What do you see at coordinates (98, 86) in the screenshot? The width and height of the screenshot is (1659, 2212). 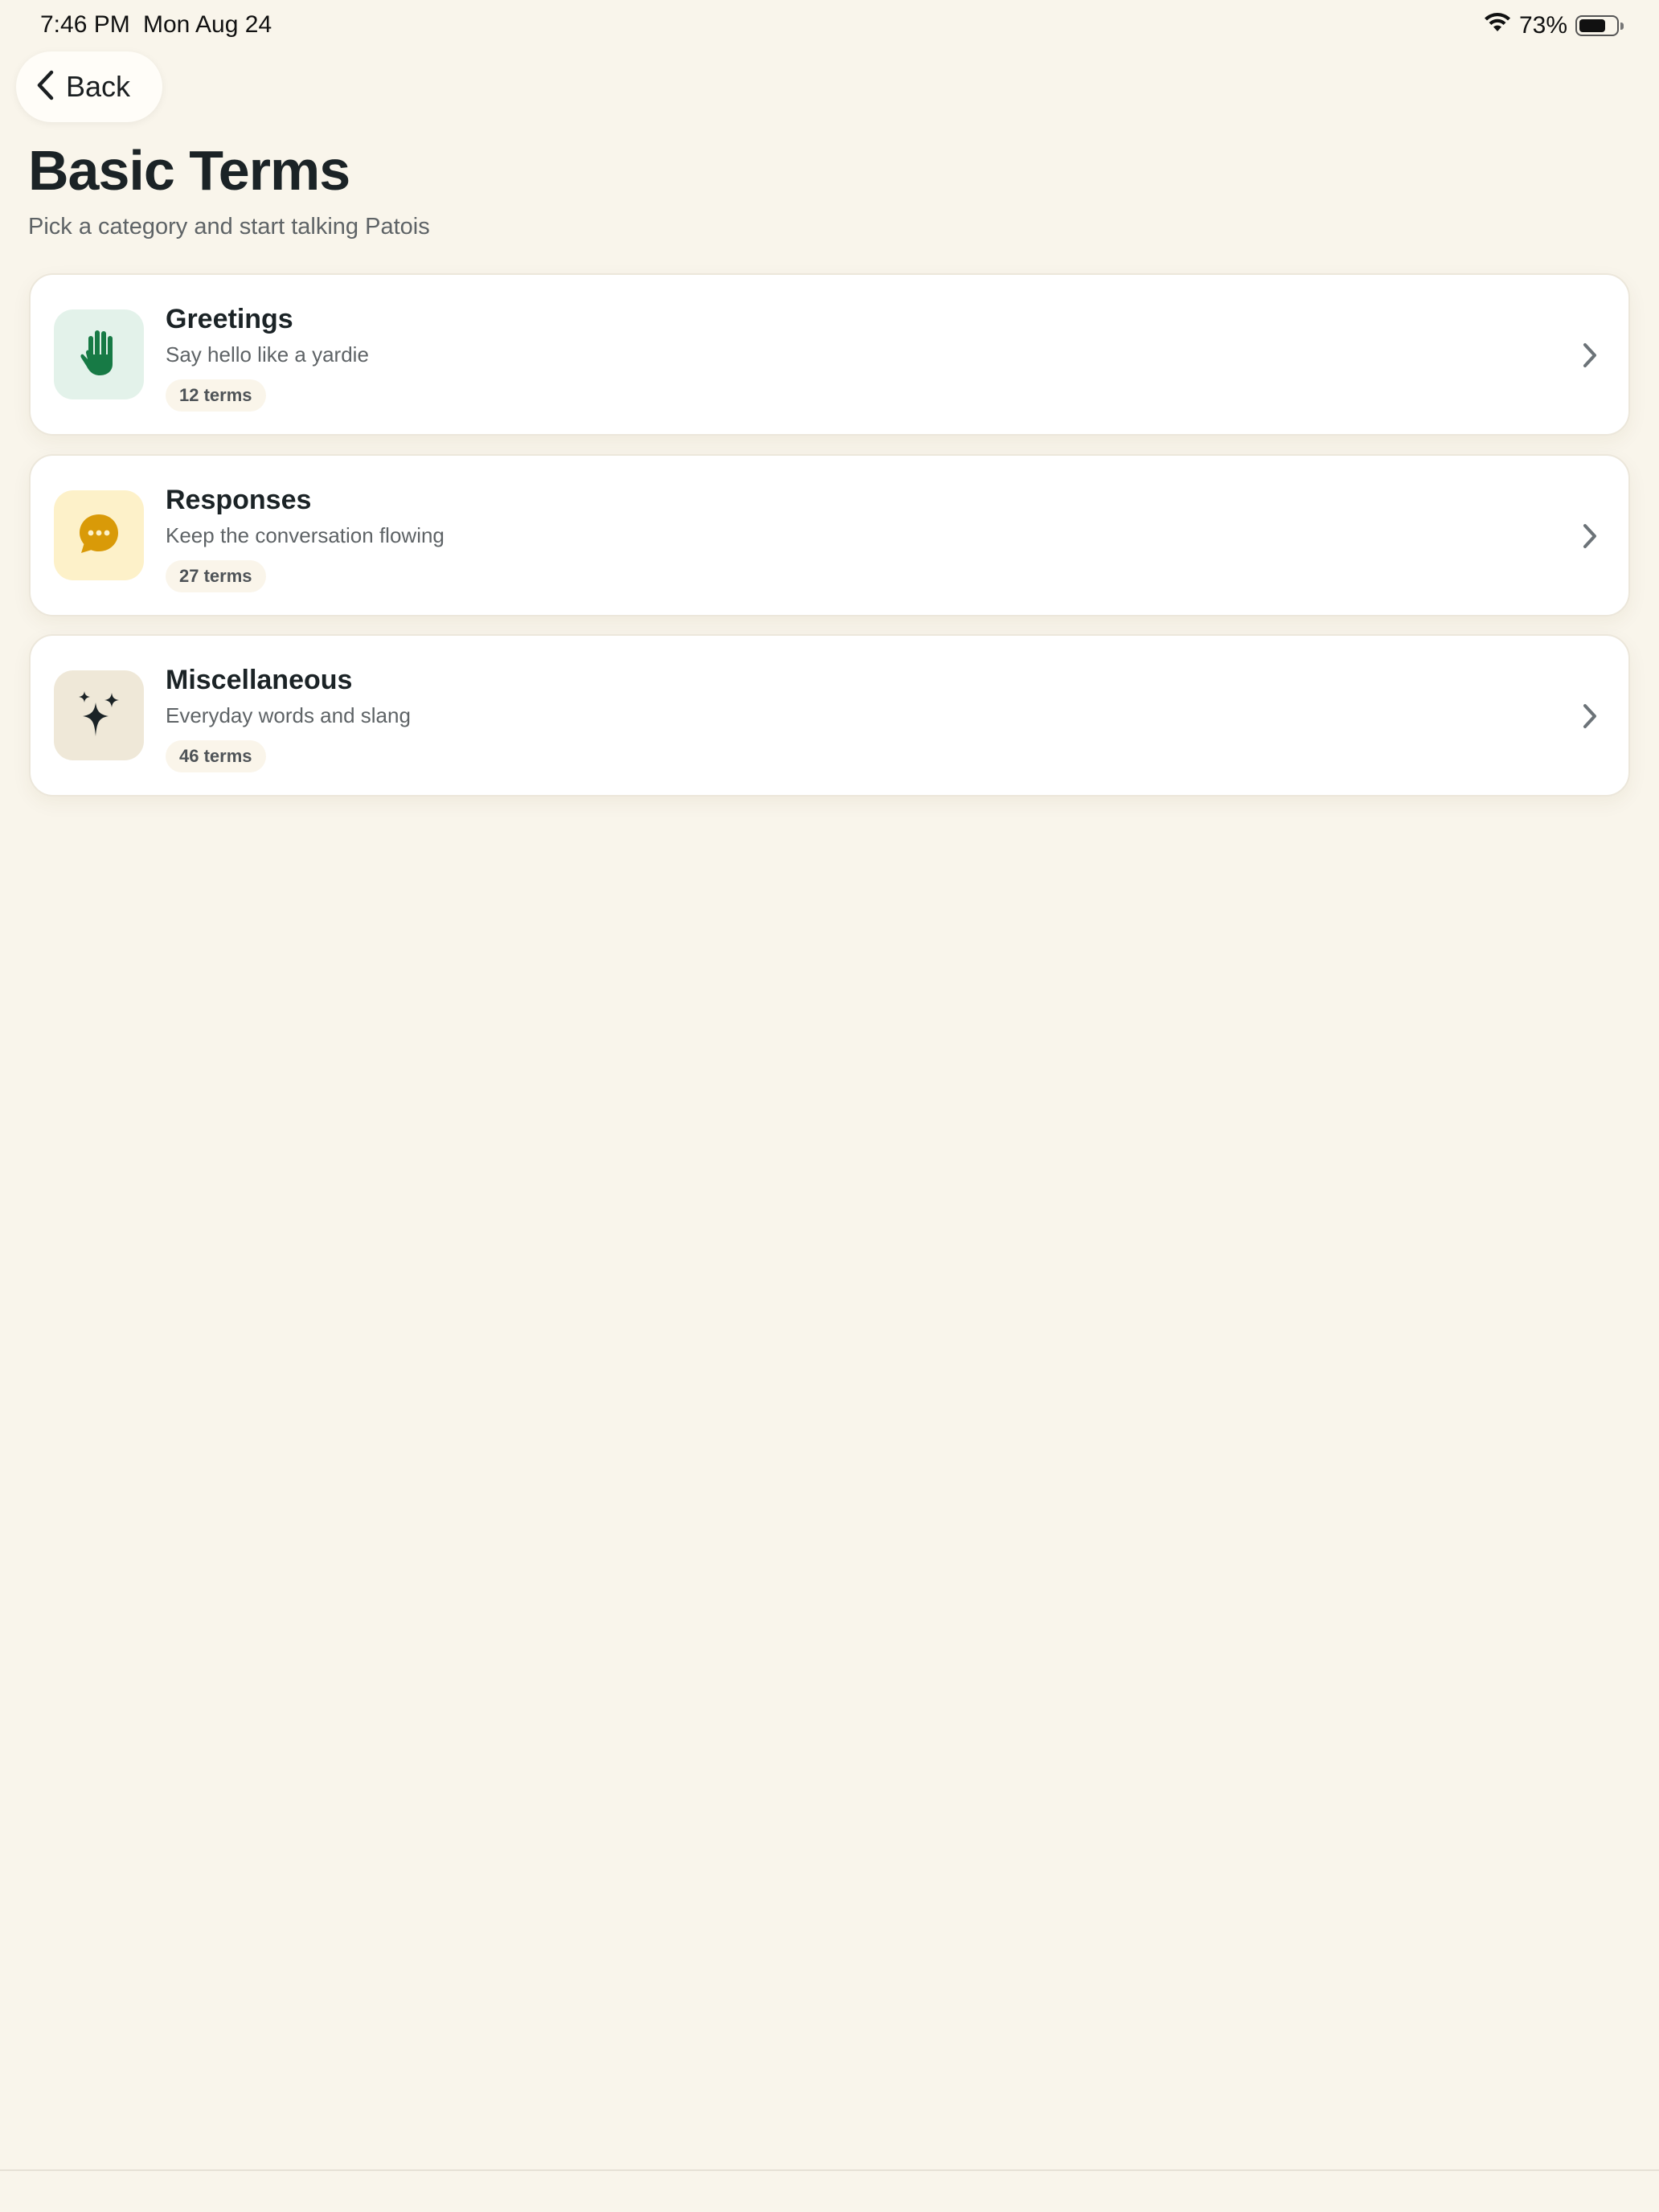 I see `back-label: Back` at bounding box center [98, 86].